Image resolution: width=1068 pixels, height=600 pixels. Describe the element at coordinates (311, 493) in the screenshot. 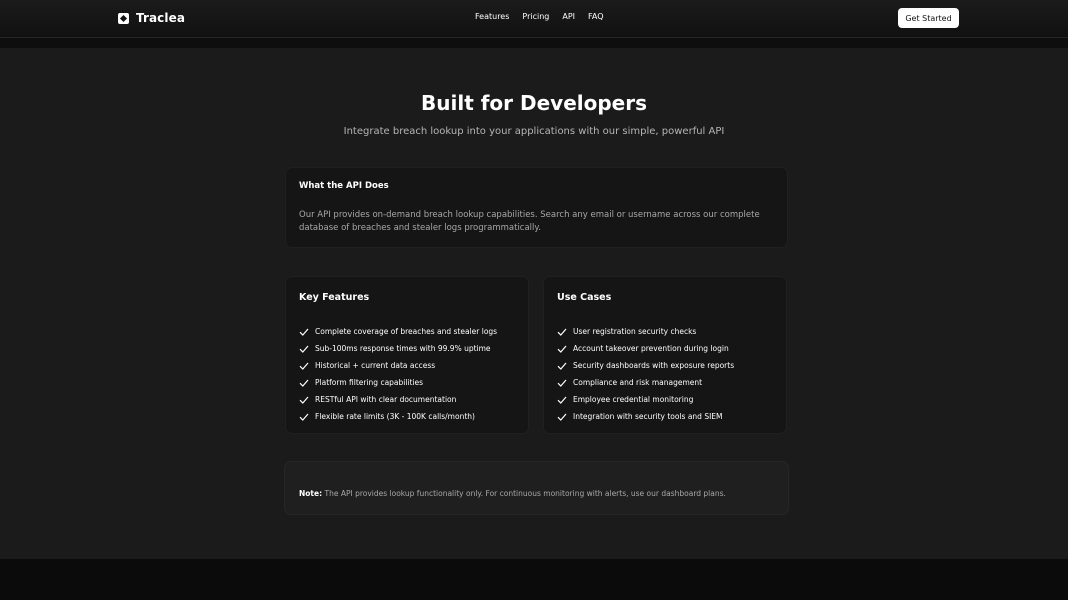

I see `note-label: Note:` at that location.